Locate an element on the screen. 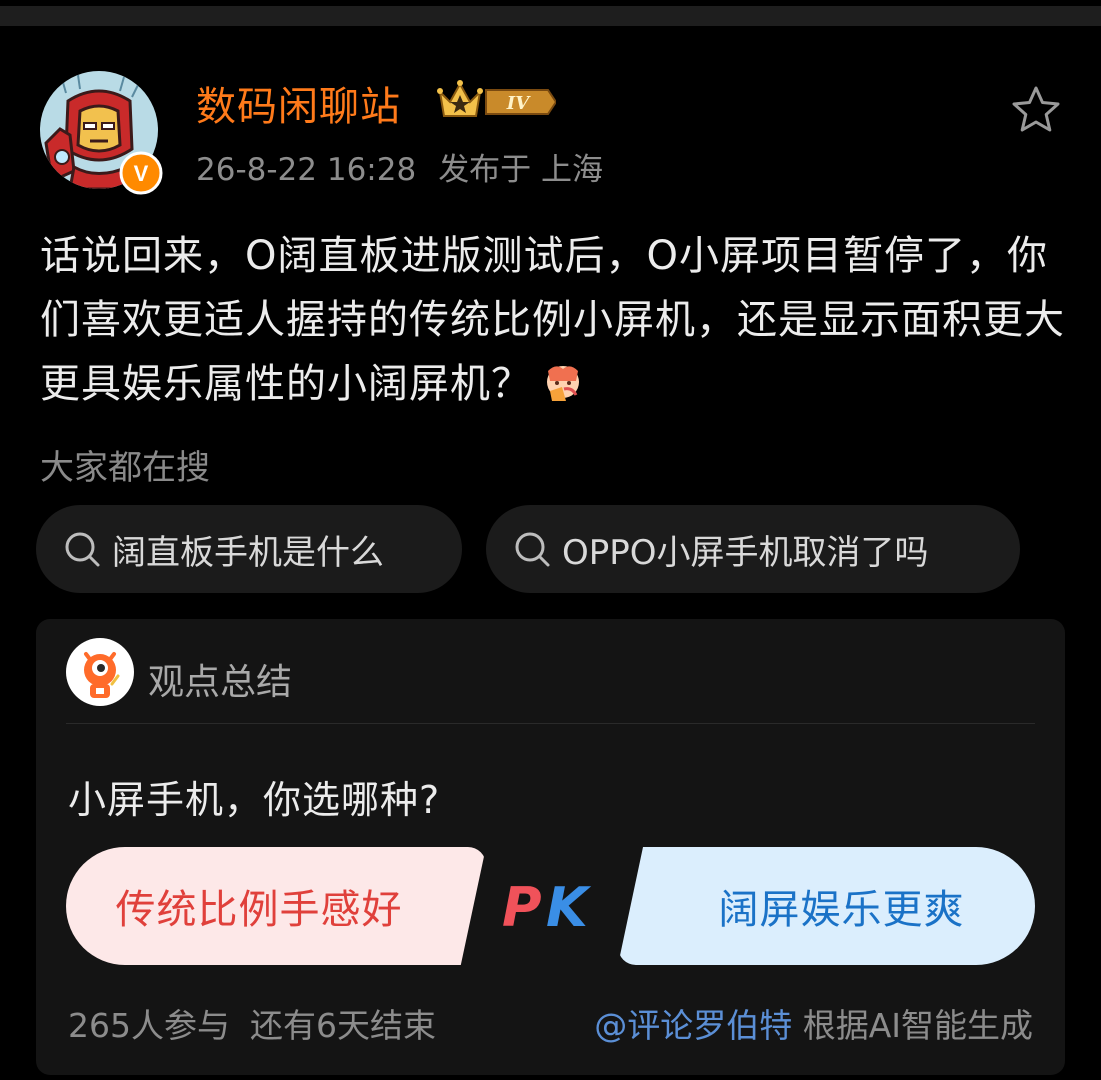 This screenshot has width=1101, height=1080. search-chip-1: 阔直板手机是什么 is located at coordinates (249, 549).